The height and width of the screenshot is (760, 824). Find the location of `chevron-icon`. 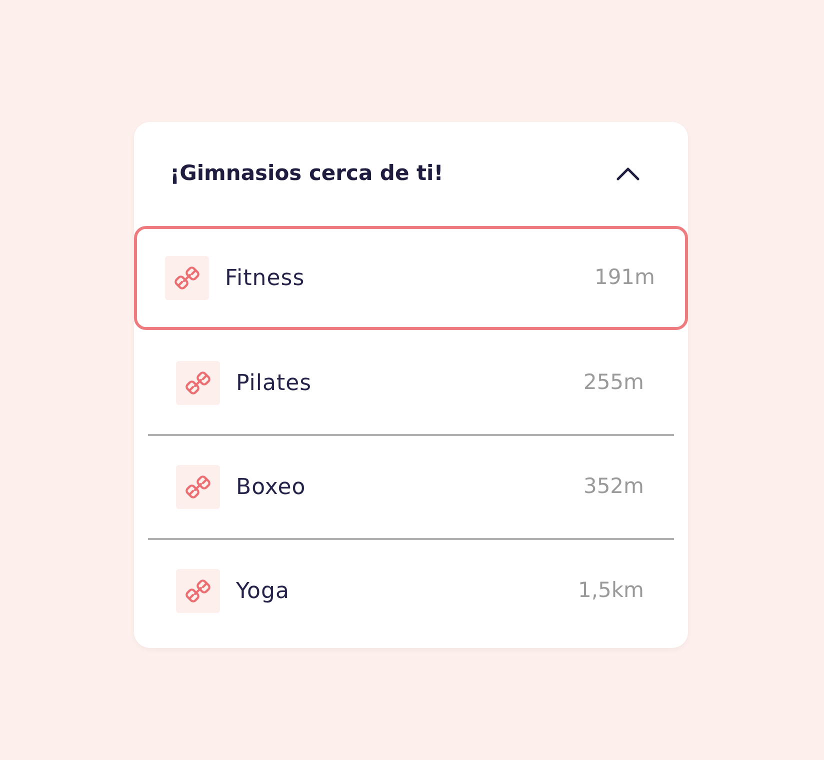

chevron-icon is located at coordinates (628, 174).